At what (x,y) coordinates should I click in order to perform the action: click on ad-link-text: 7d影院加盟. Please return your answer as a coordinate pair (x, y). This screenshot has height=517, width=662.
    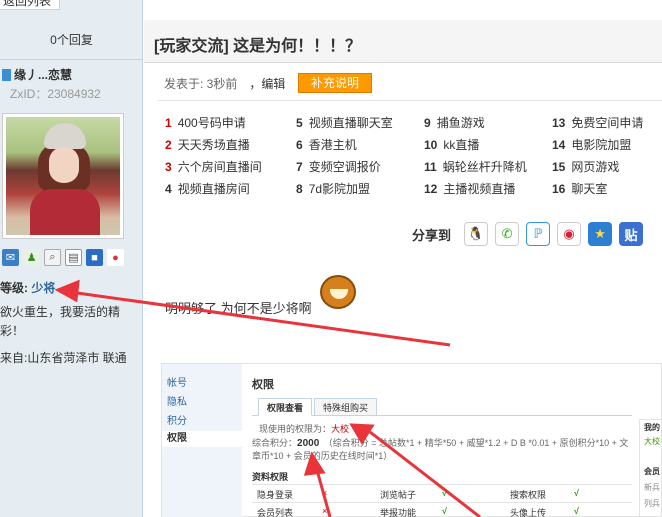
    Looking at the image, I should click on (339, 189).